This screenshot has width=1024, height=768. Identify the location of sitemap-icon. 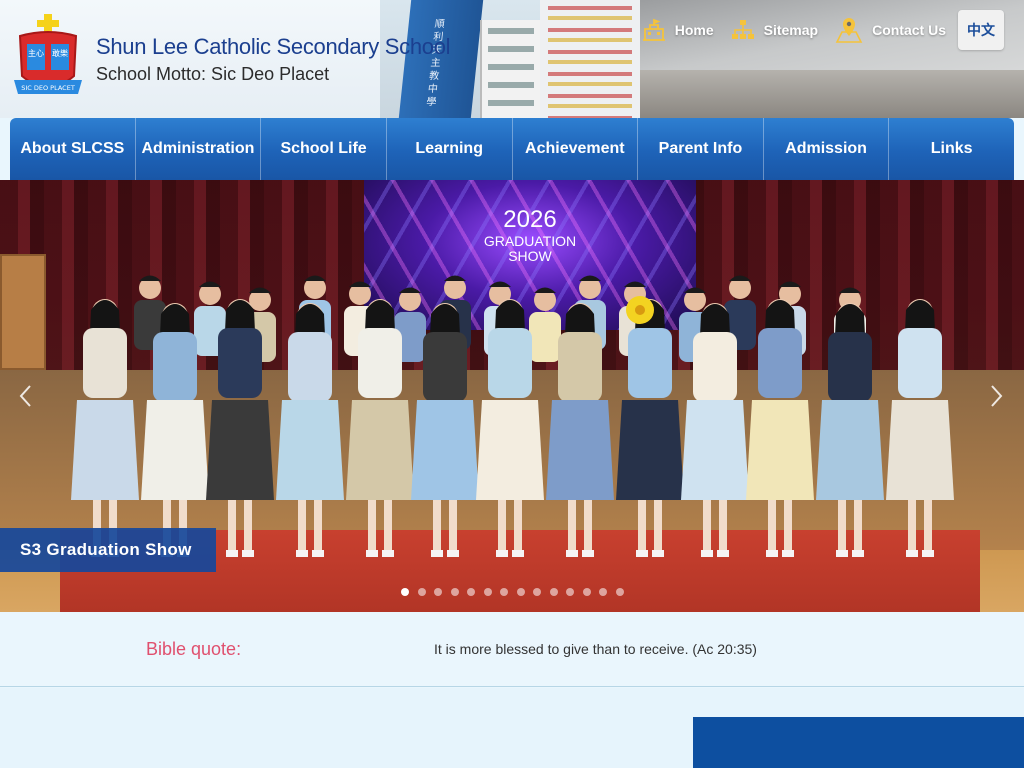
(742, 29).